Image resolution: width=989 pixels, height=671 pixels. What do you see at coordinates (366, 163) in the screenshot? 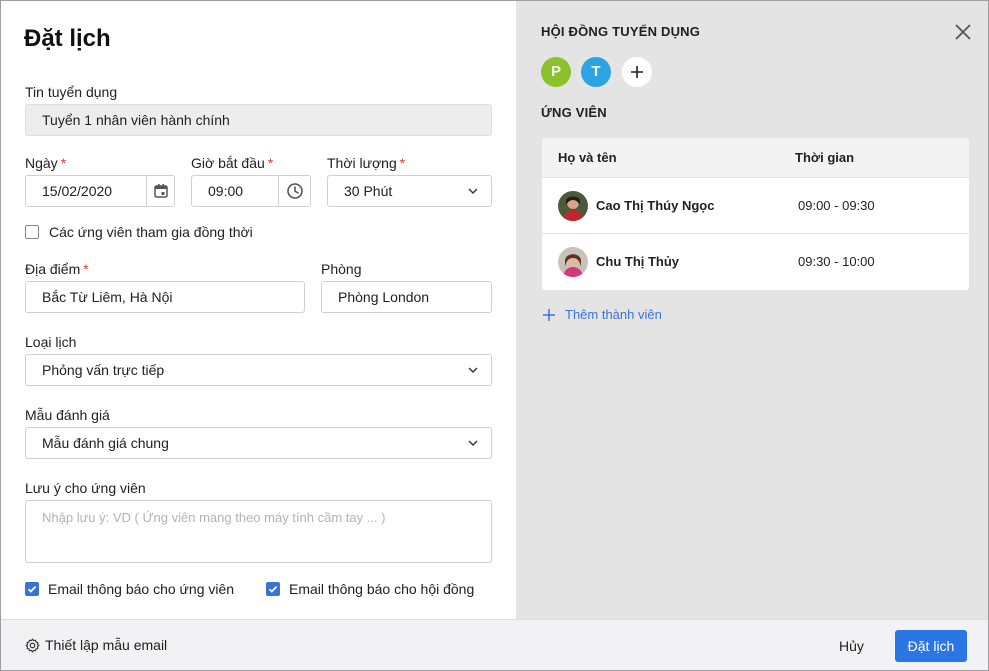
I see `duration-label: Thời lượng *` at bounding box center [366, 163].